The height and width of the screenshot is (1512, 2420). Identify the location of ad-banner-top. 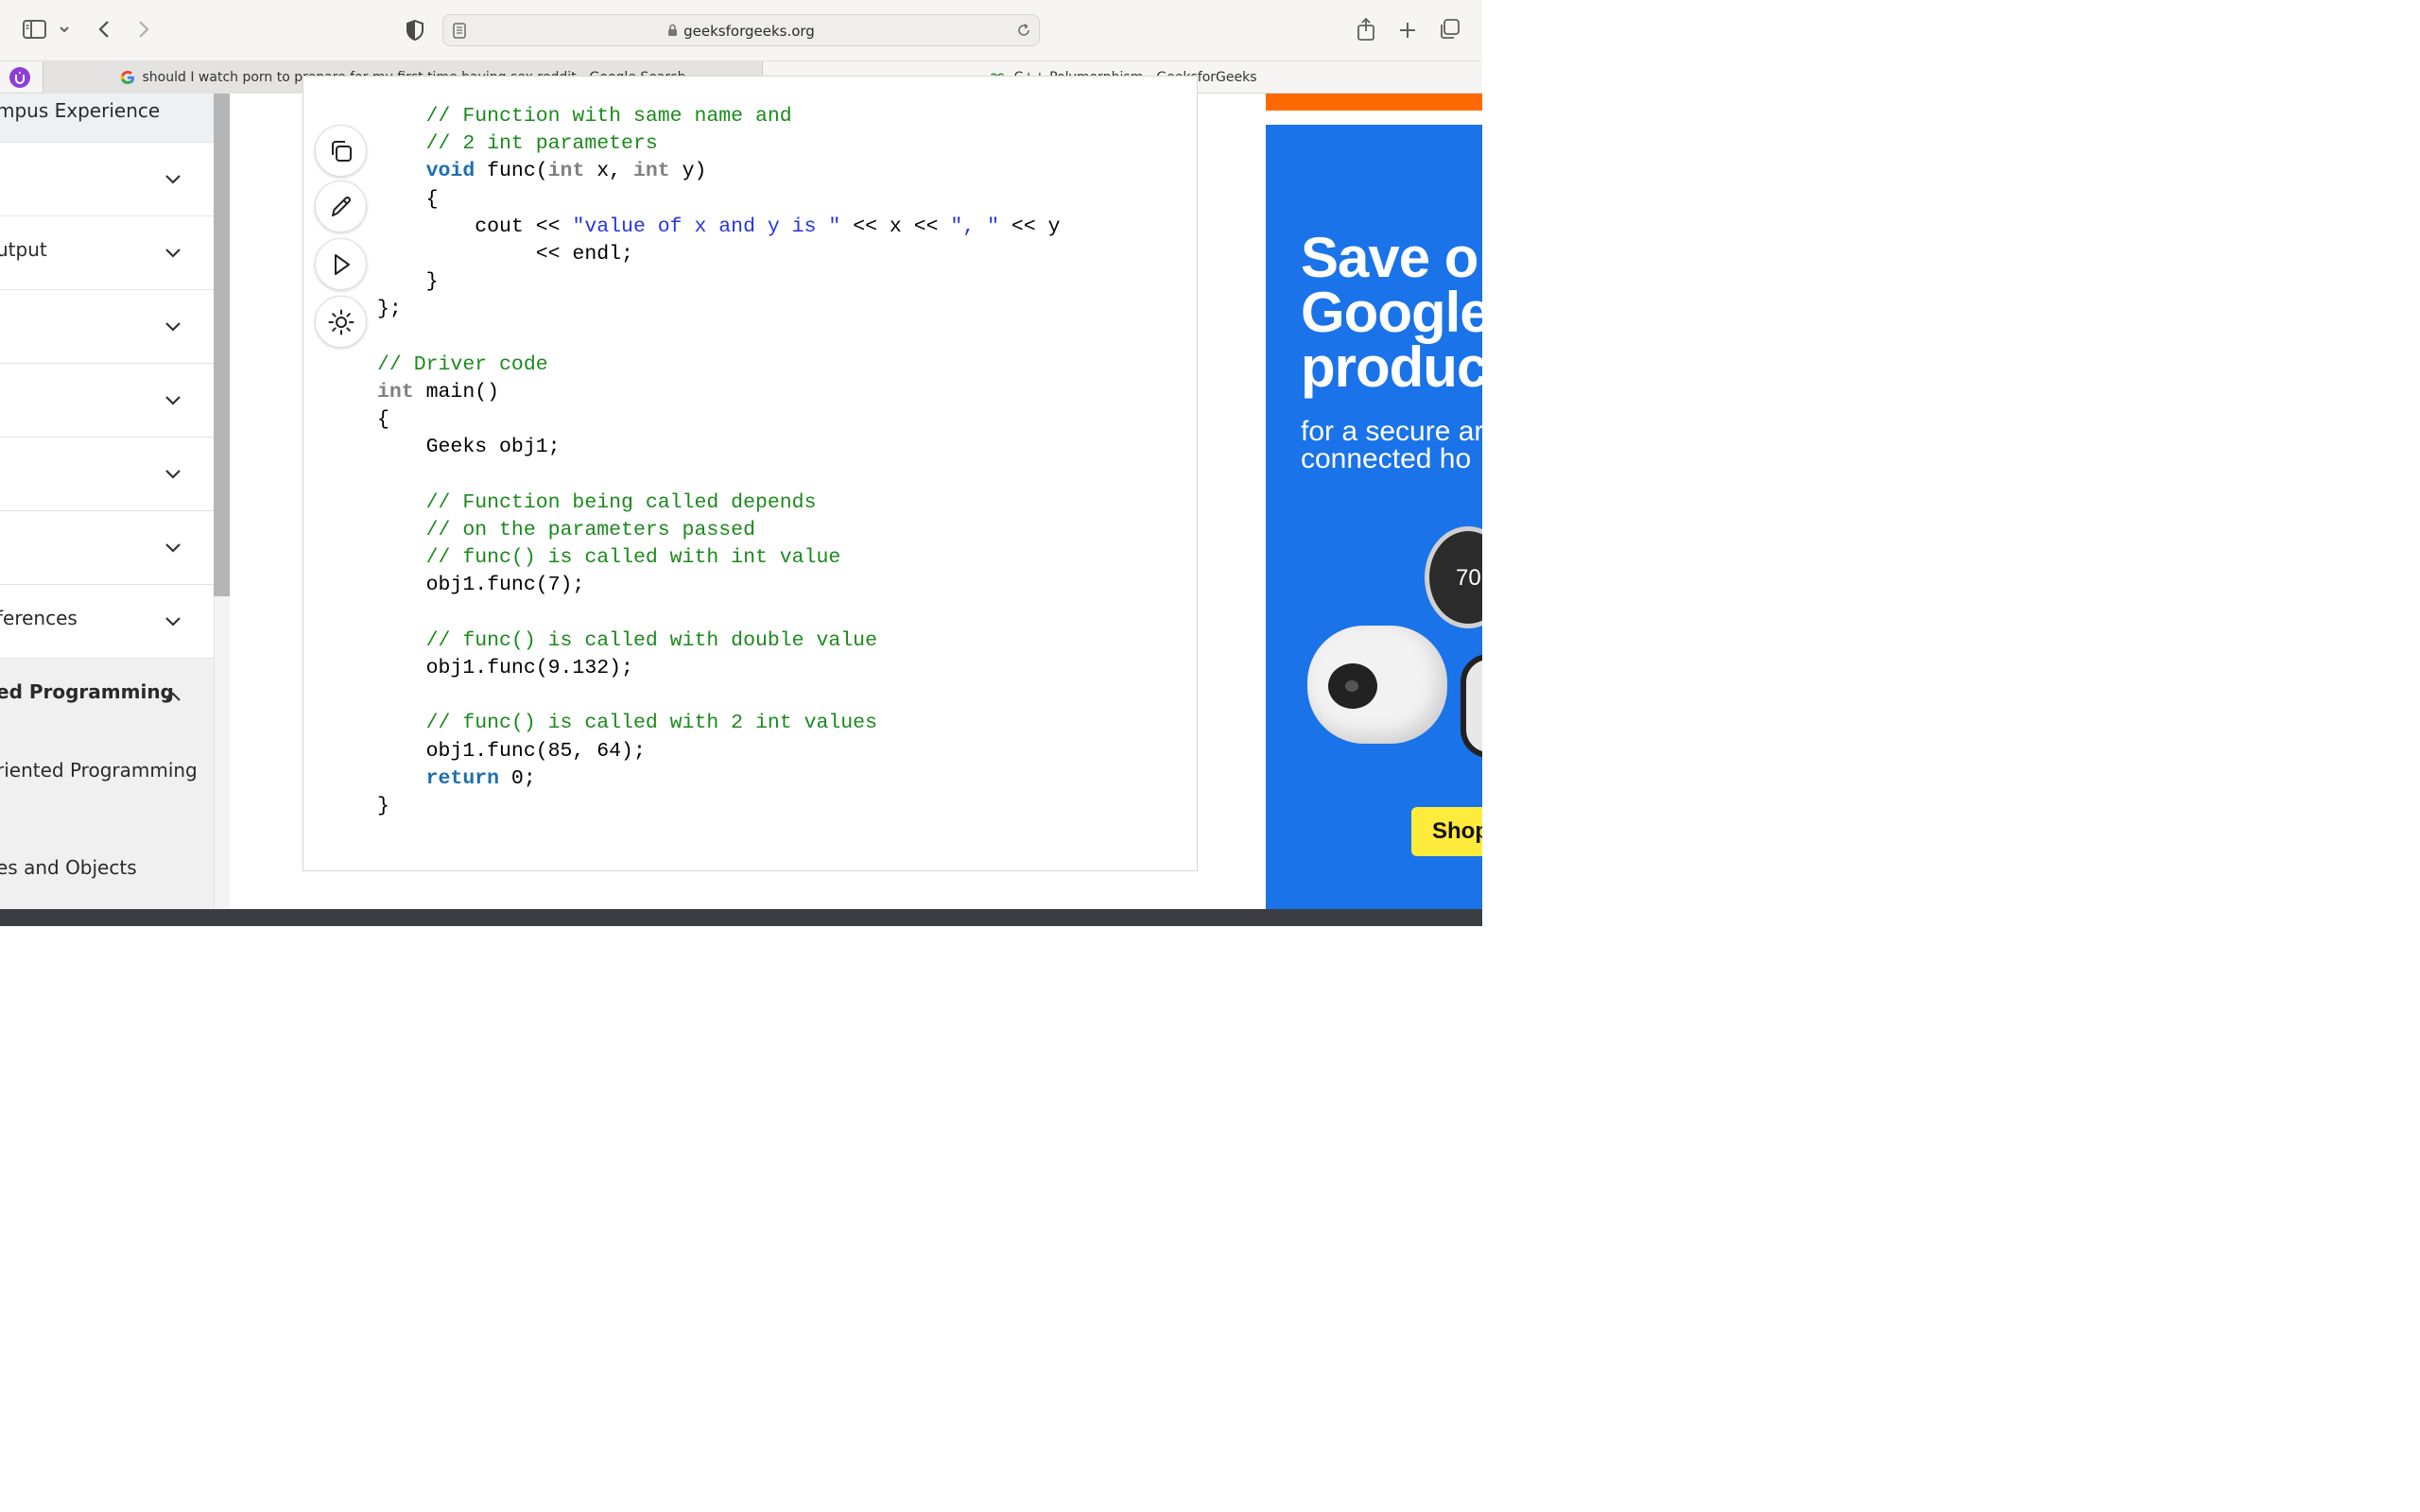
(1374, 102).